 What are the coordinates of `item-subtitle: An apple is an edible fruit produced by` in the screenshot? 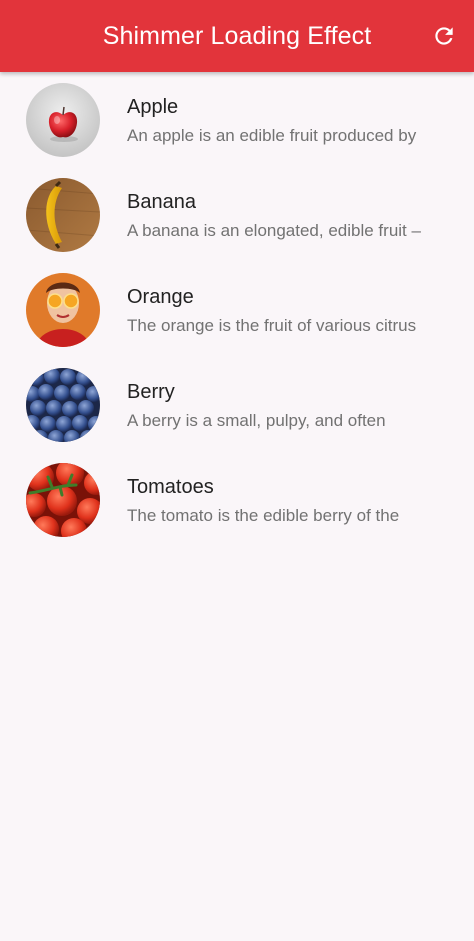 It's located at (272, 135).